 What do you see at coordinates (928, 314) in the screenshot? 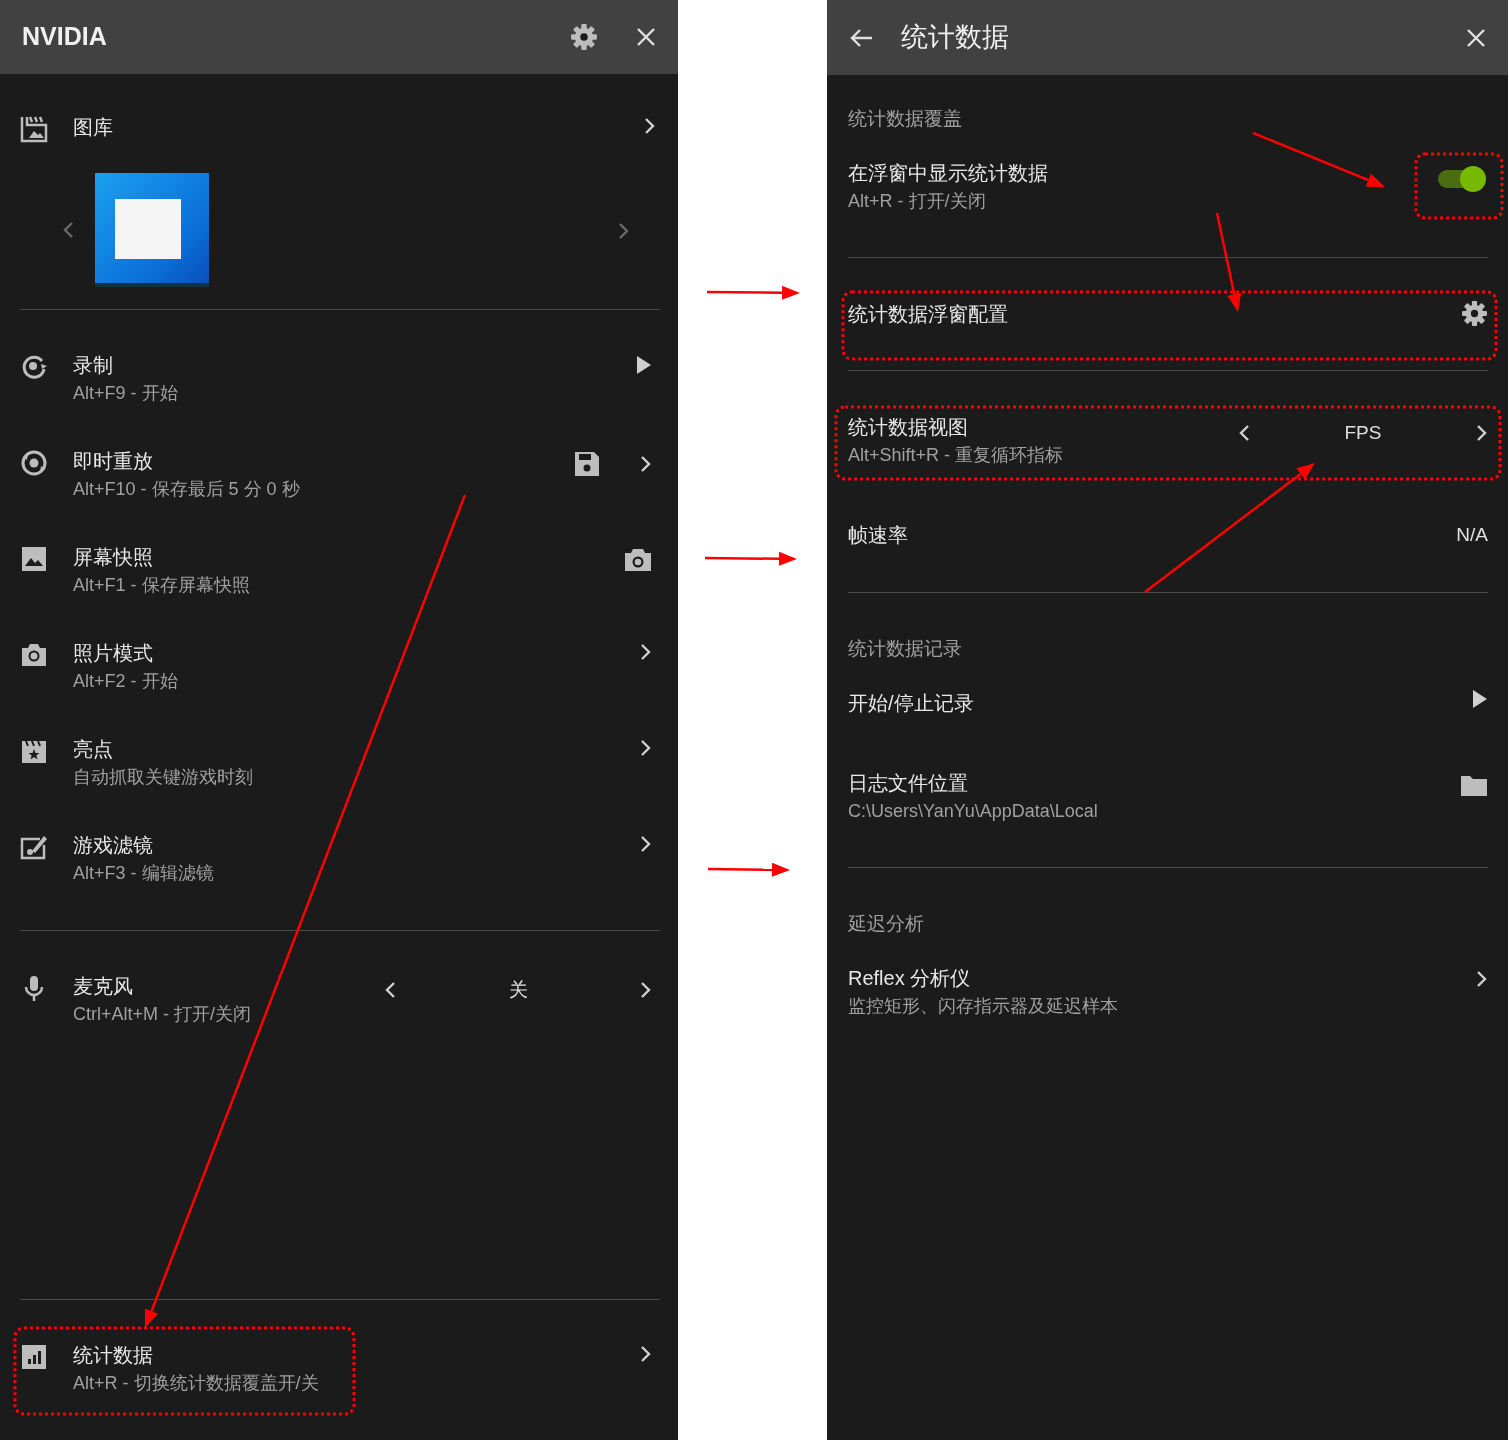
I see `setting-title: 统计数据浮窗配置` at bounding box center [928, 314].